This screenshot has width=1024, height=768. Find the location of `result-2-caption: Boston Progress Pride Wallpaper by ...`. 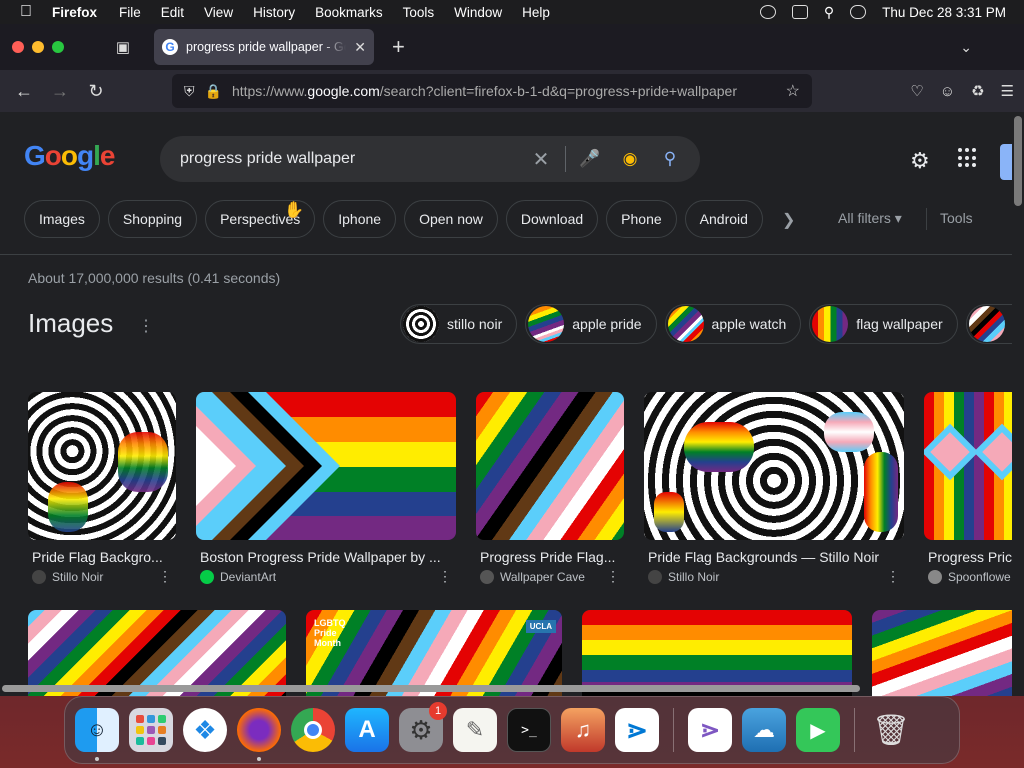

result-2-caption: Boston Progress Pride Wallpaper by ... is located at coordinates (323, 557).